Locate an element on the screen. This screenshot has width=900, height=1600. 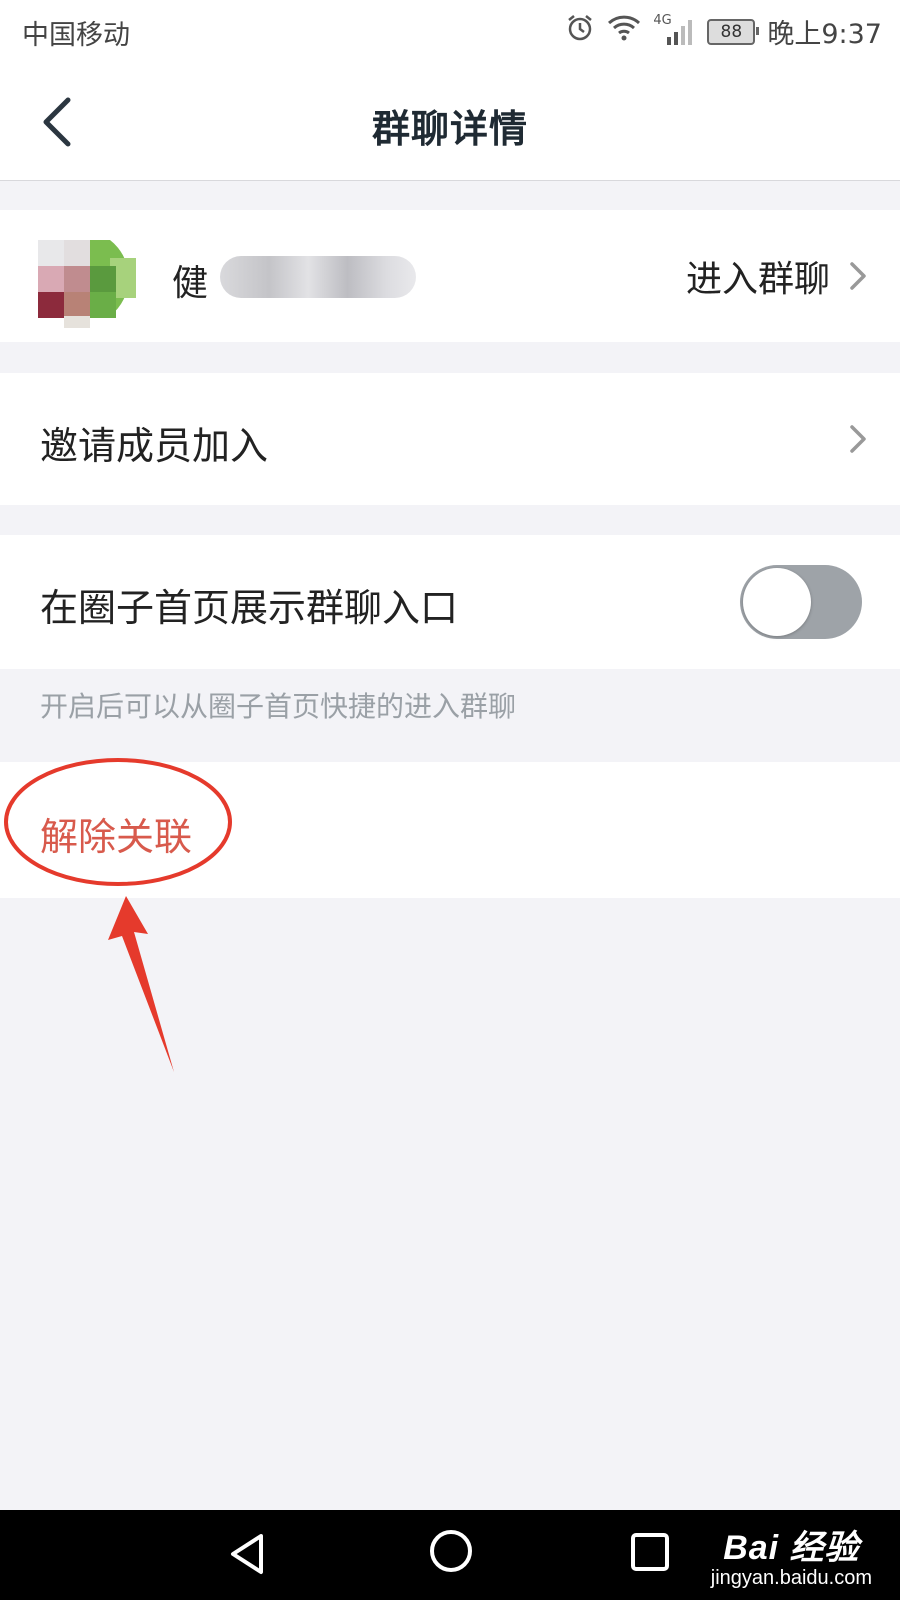
invite-members-label: 邀请成员加入 is located at coordinates (154, 446).